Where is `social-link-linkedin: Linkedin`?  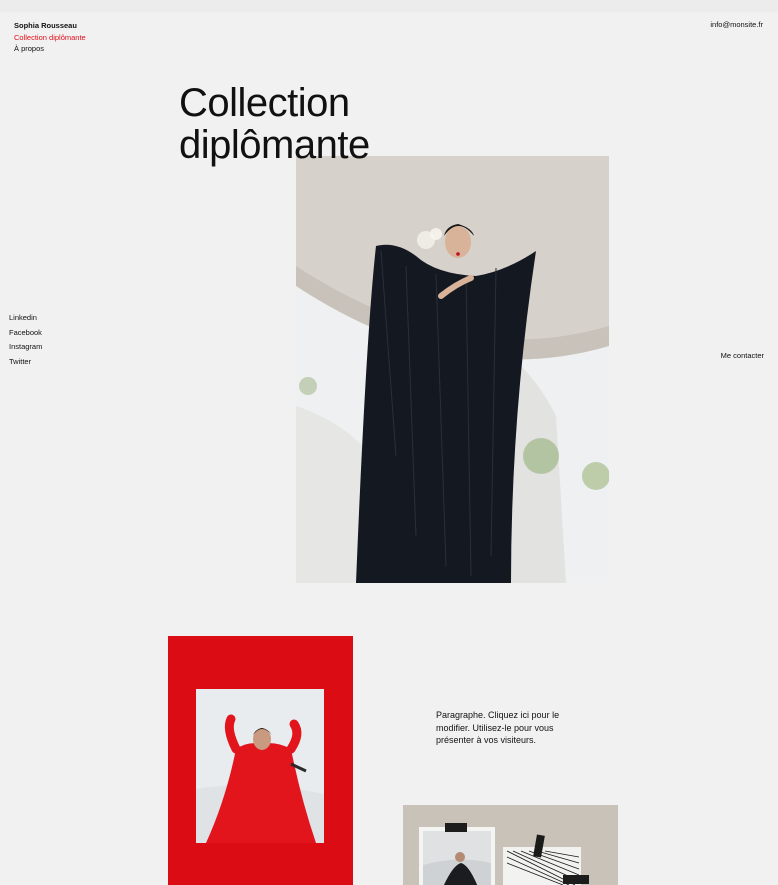 social-link-linkedin: Linkedin is located at coordinates (25, 318).